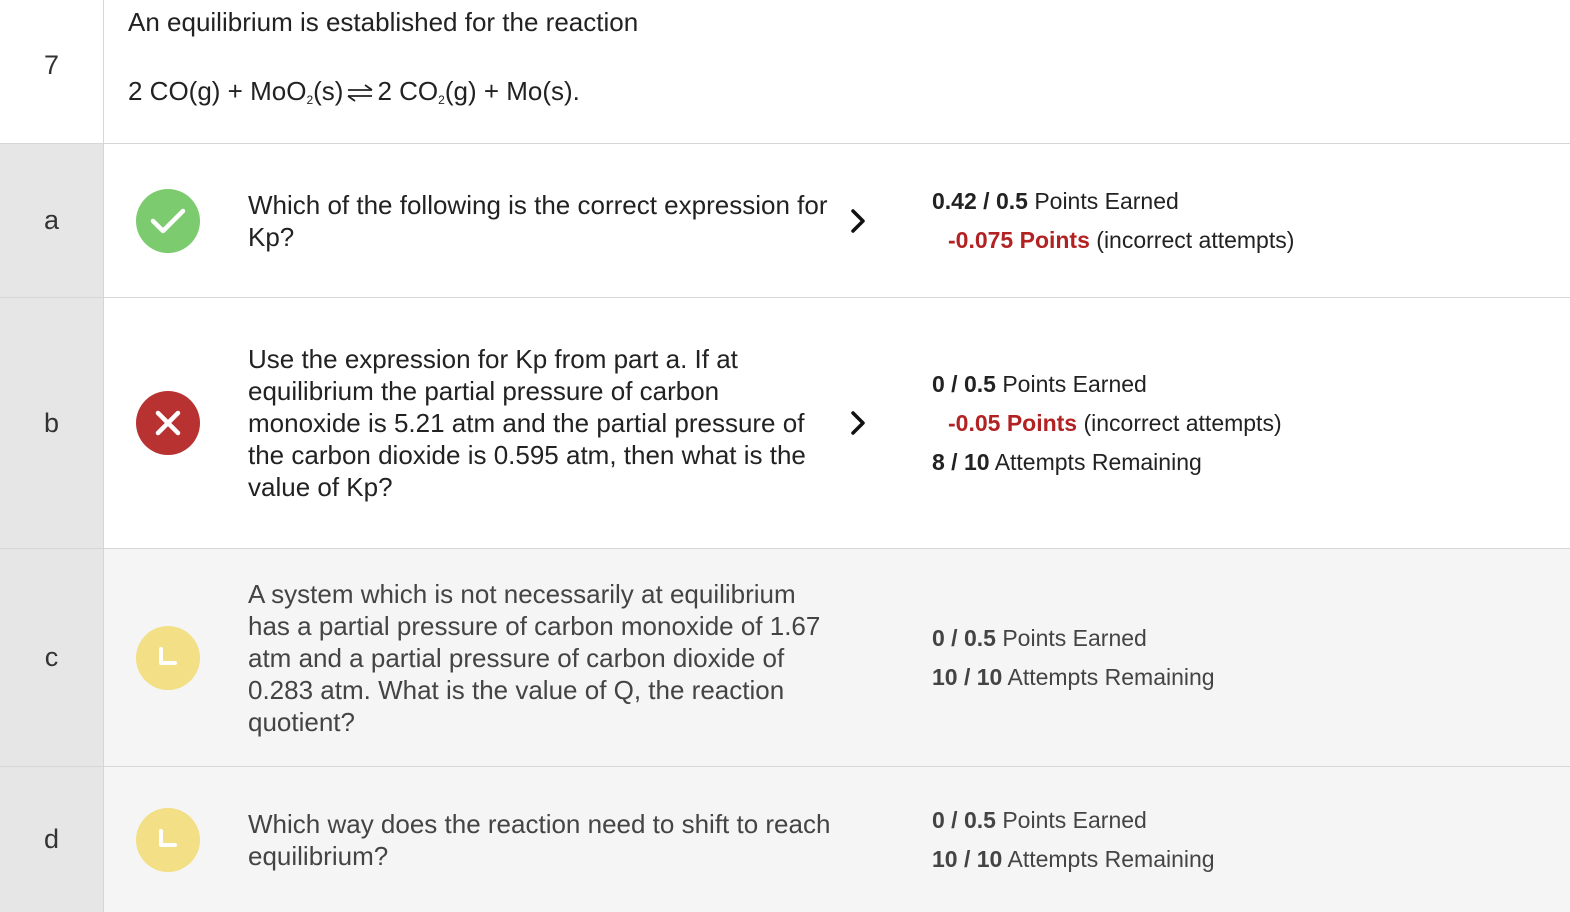  Describe the element at coordinates (1067, 461) in the screenshot. I see `attempts-remaining: 8 / 10 Attempts Remaining` at that location.